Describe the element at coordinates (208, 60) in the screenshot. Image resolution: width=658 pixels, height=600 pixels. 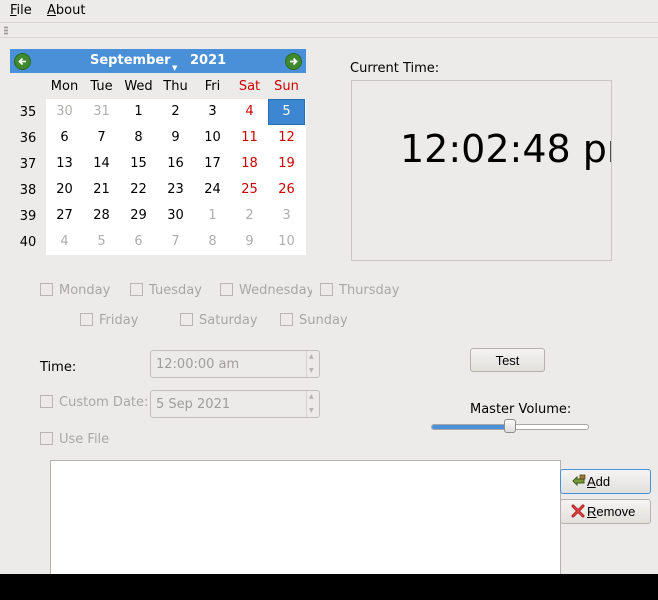
I see `calendar-year: 2021` at that location.